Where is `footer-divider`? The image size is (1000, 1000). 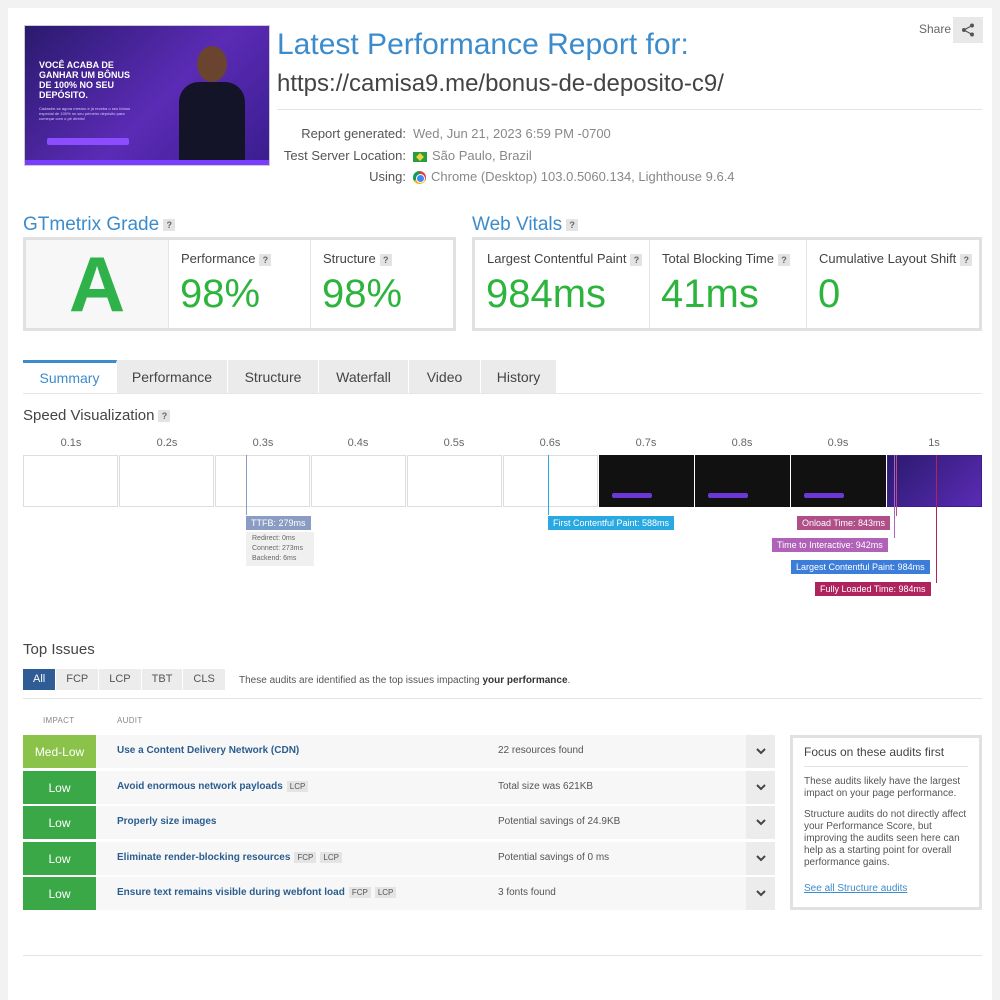
footer-divider is located at coordinates (502, 955).